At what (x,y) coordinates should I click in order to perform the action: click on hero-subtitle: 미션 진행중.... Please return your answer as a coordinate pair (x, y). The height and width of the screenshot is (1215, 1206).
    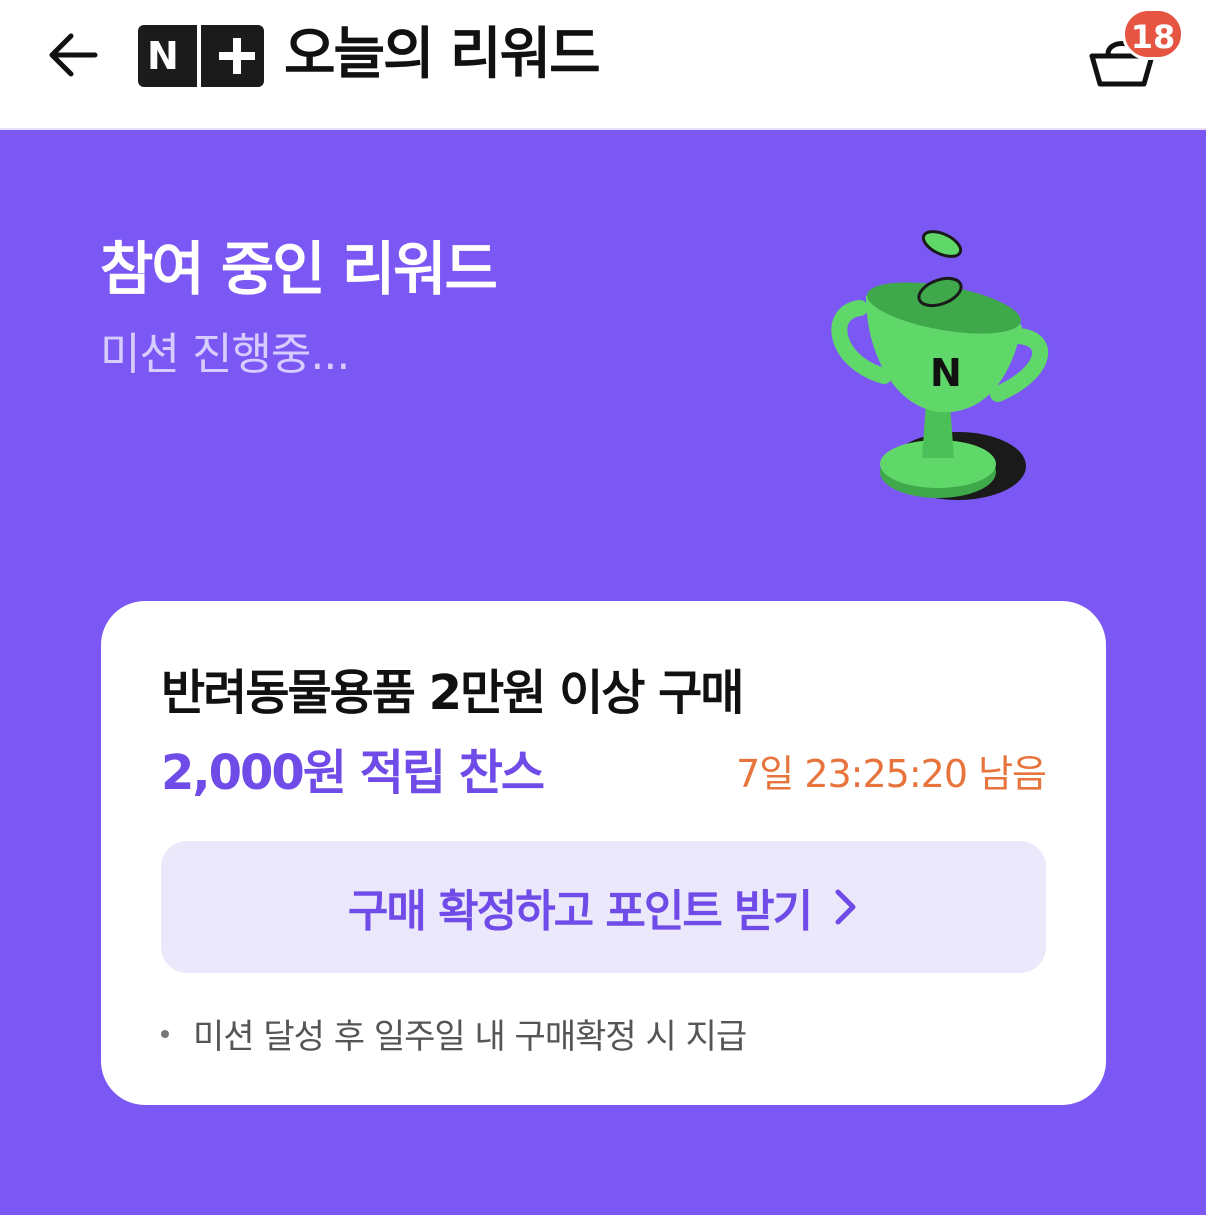
    Looking at the image, I should click on (225, 354).